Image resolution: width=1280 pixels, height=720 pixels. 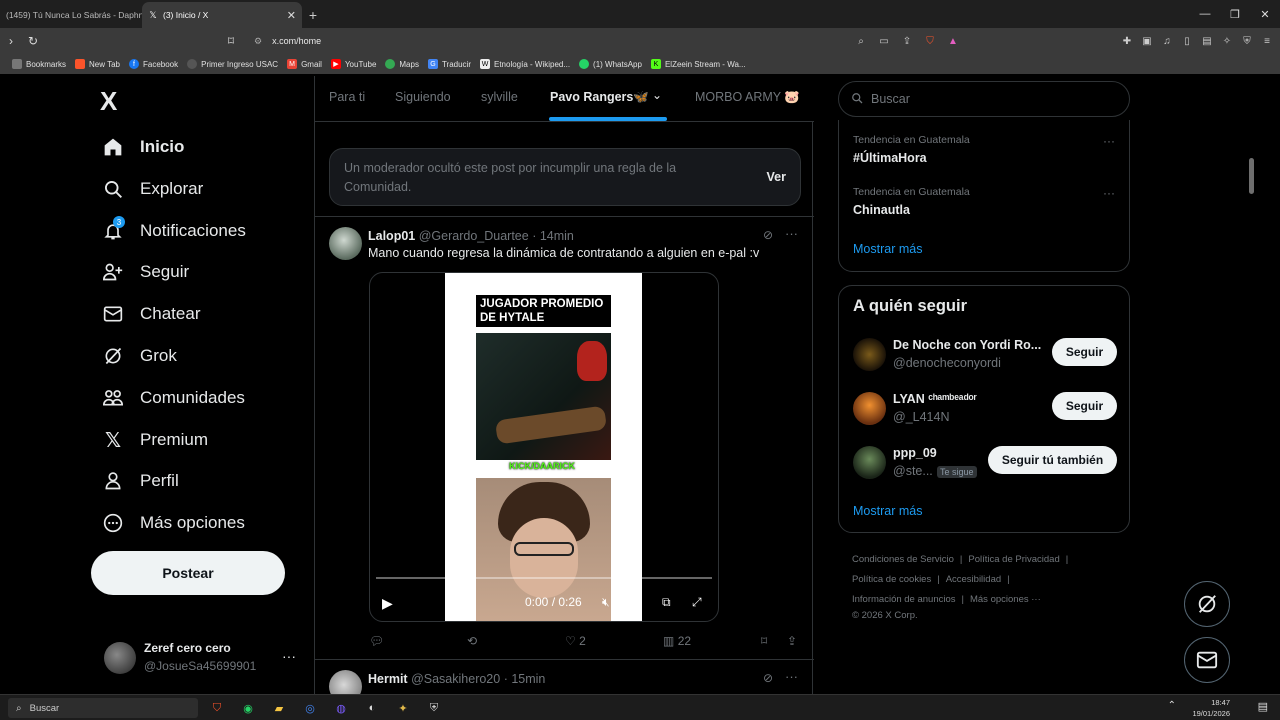 What do you see at coordinates (313, 15) in the screenshot?
I see `new-tab-button: +` at bounding box center [313, 15].